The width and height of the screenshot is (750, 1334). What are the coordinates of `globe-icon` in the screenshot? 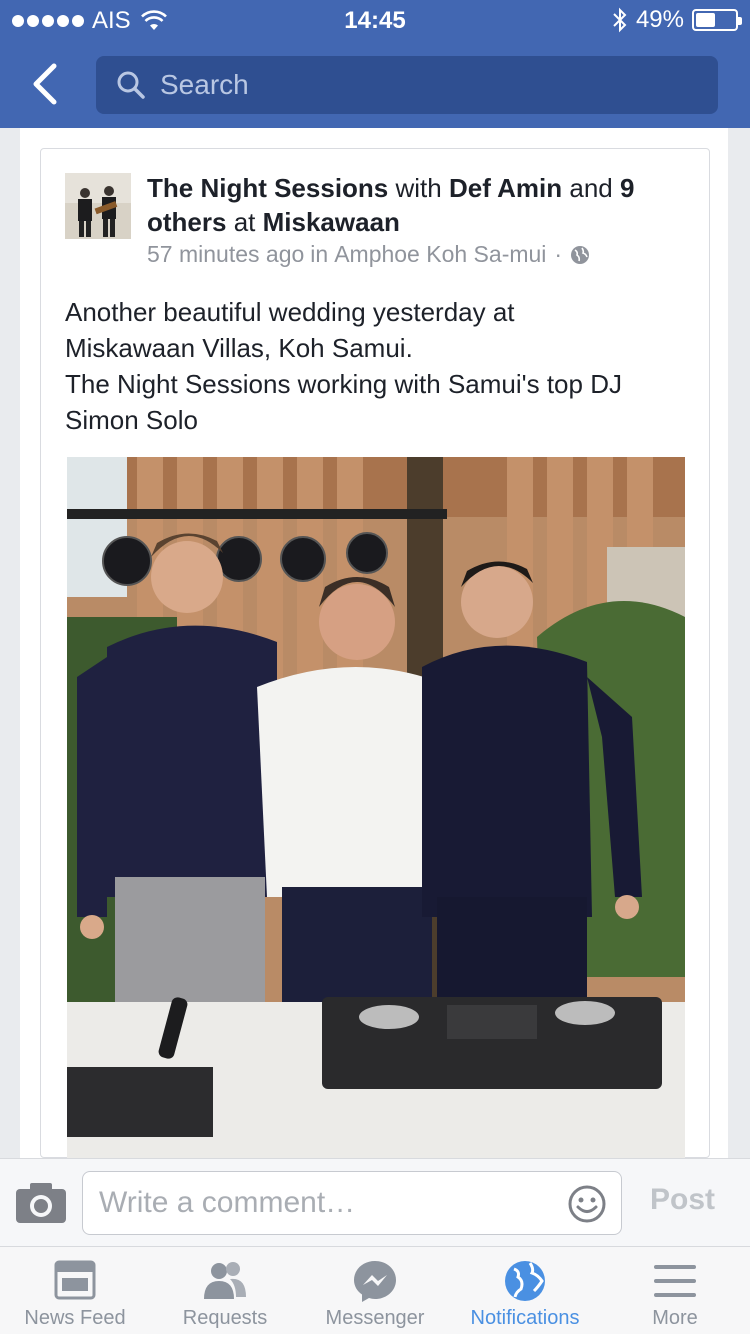 It's located at (525, 1281).